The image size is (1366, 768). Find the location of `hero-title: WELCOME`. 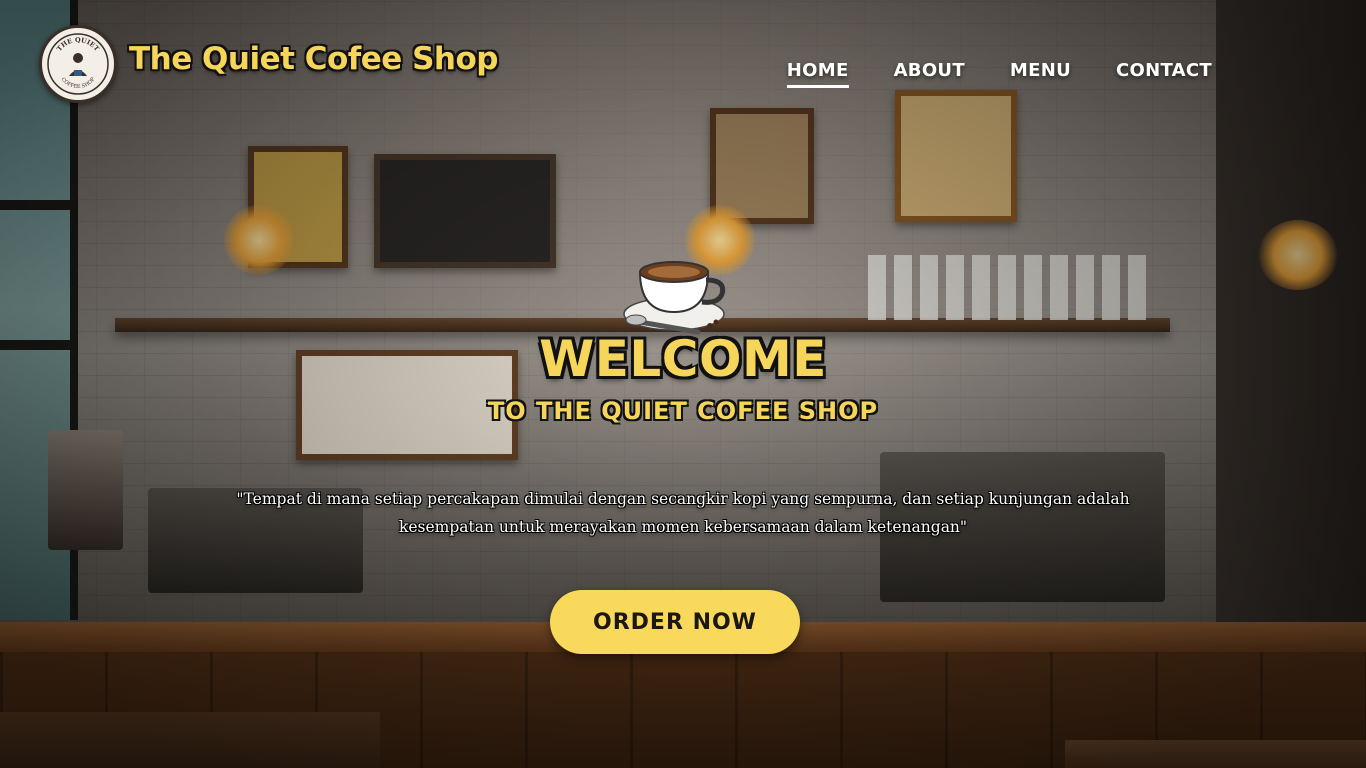

hero-title: WELCOME is located at coordinates (683, 359).